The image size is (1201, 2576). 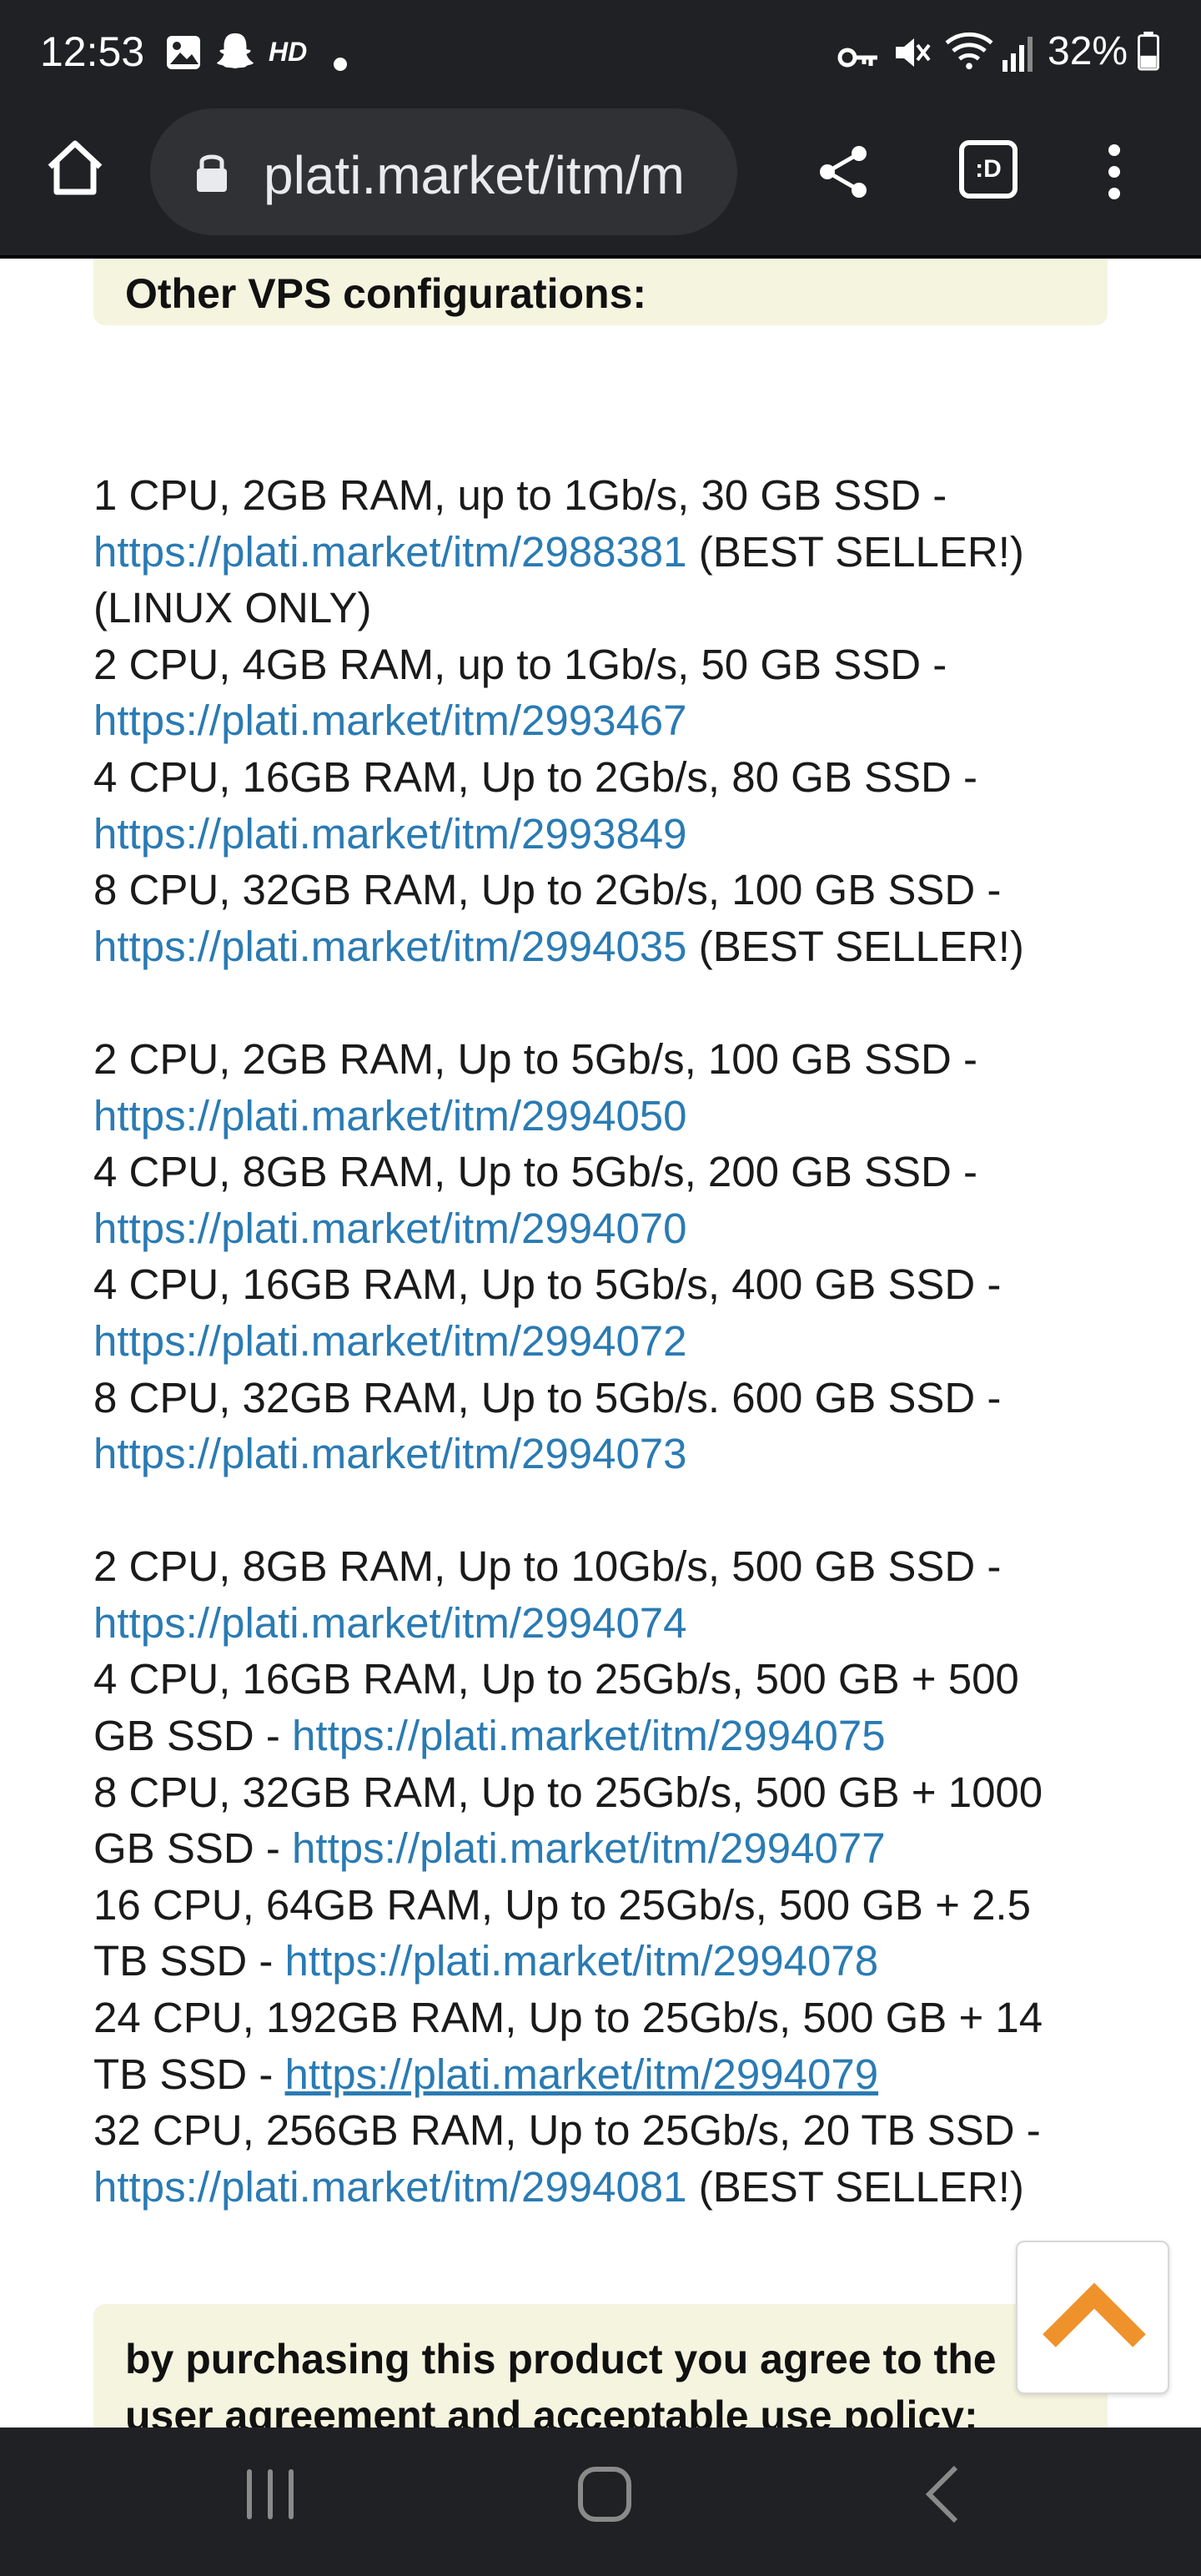 I want to click on product-link: https://plati.market/itm/2994081, so click(x=390, y=2187).